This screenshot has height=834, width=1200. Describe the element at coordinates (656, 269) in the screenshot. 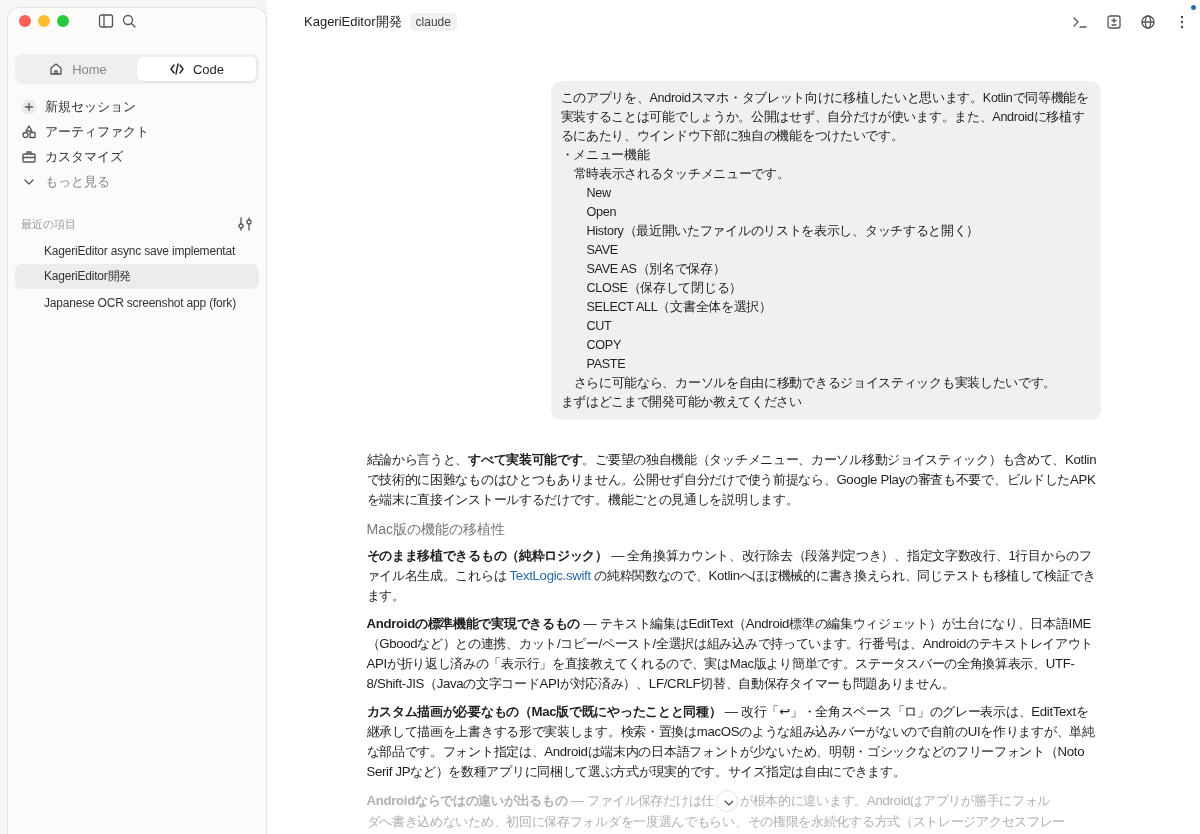

I see `message-line: SAVE AS（別名で保存）` at that location.